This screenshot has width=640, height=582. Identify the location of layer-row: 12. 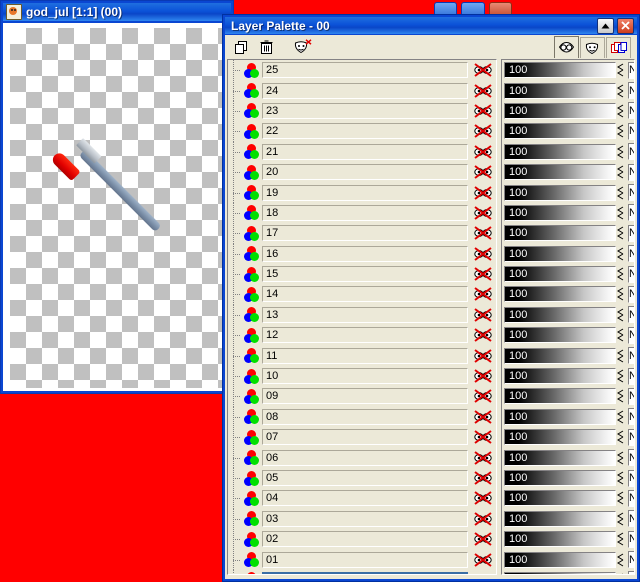
(362, 335).